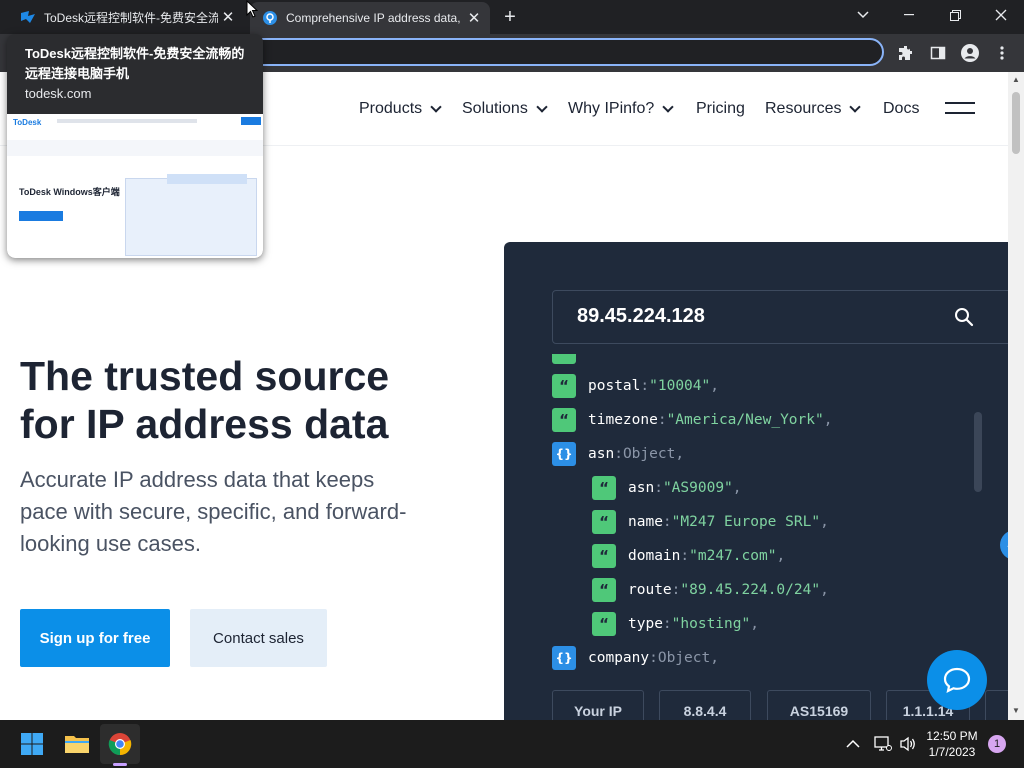  What do you see at coordinates (1001, 15) in the screenshot?
I see `close-window-icon` at bounding box center [1001, 15].